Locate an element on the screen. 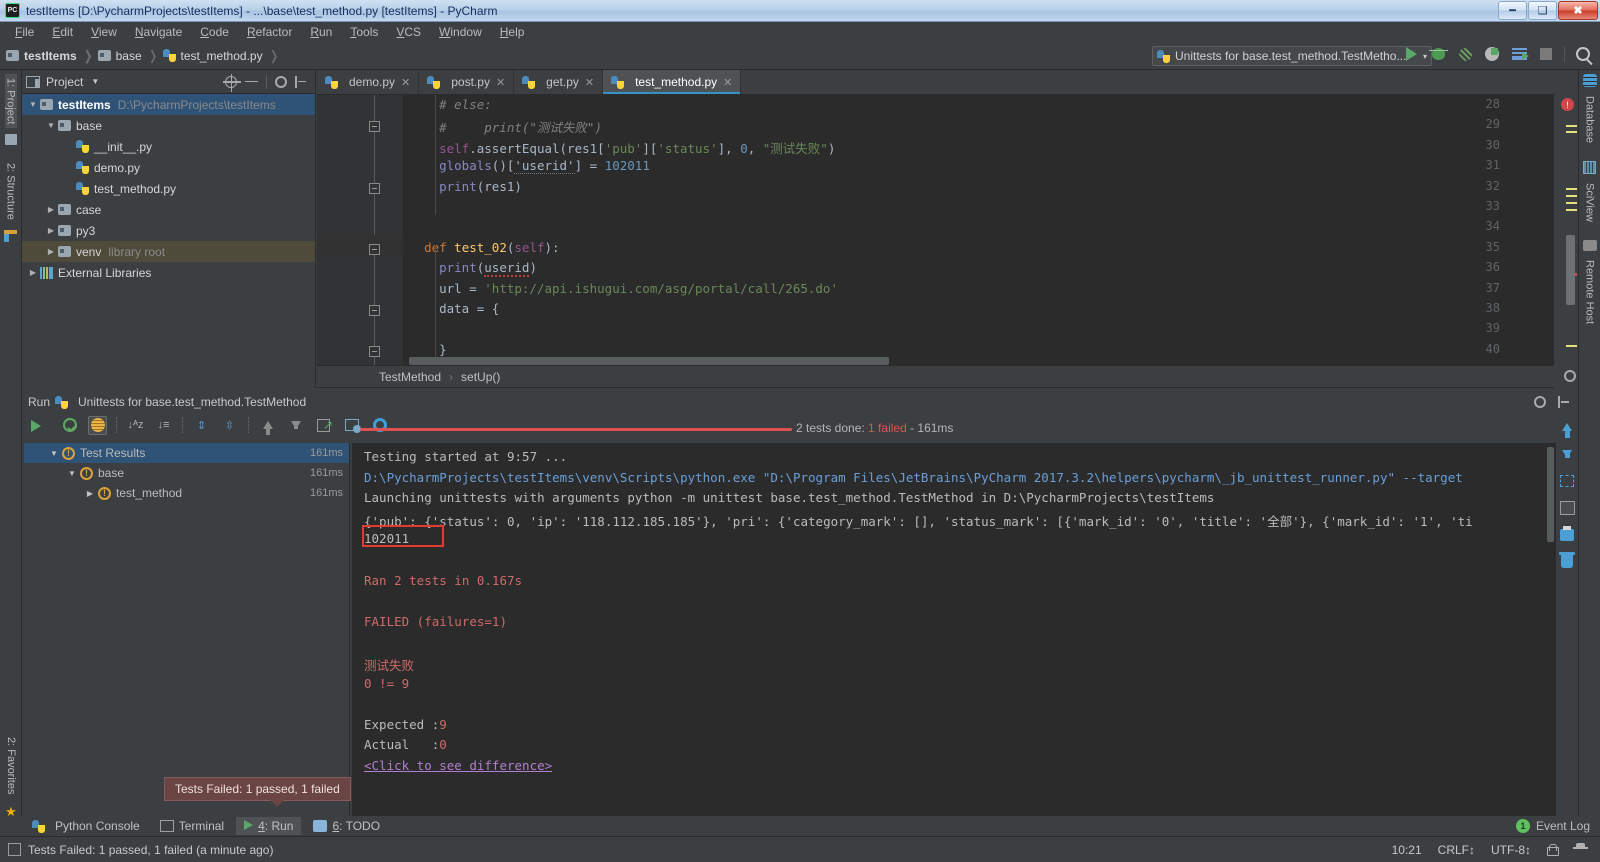 This screenshot has height=862, width=1600. error-badge: ! is located at coordinates (1567, 104).